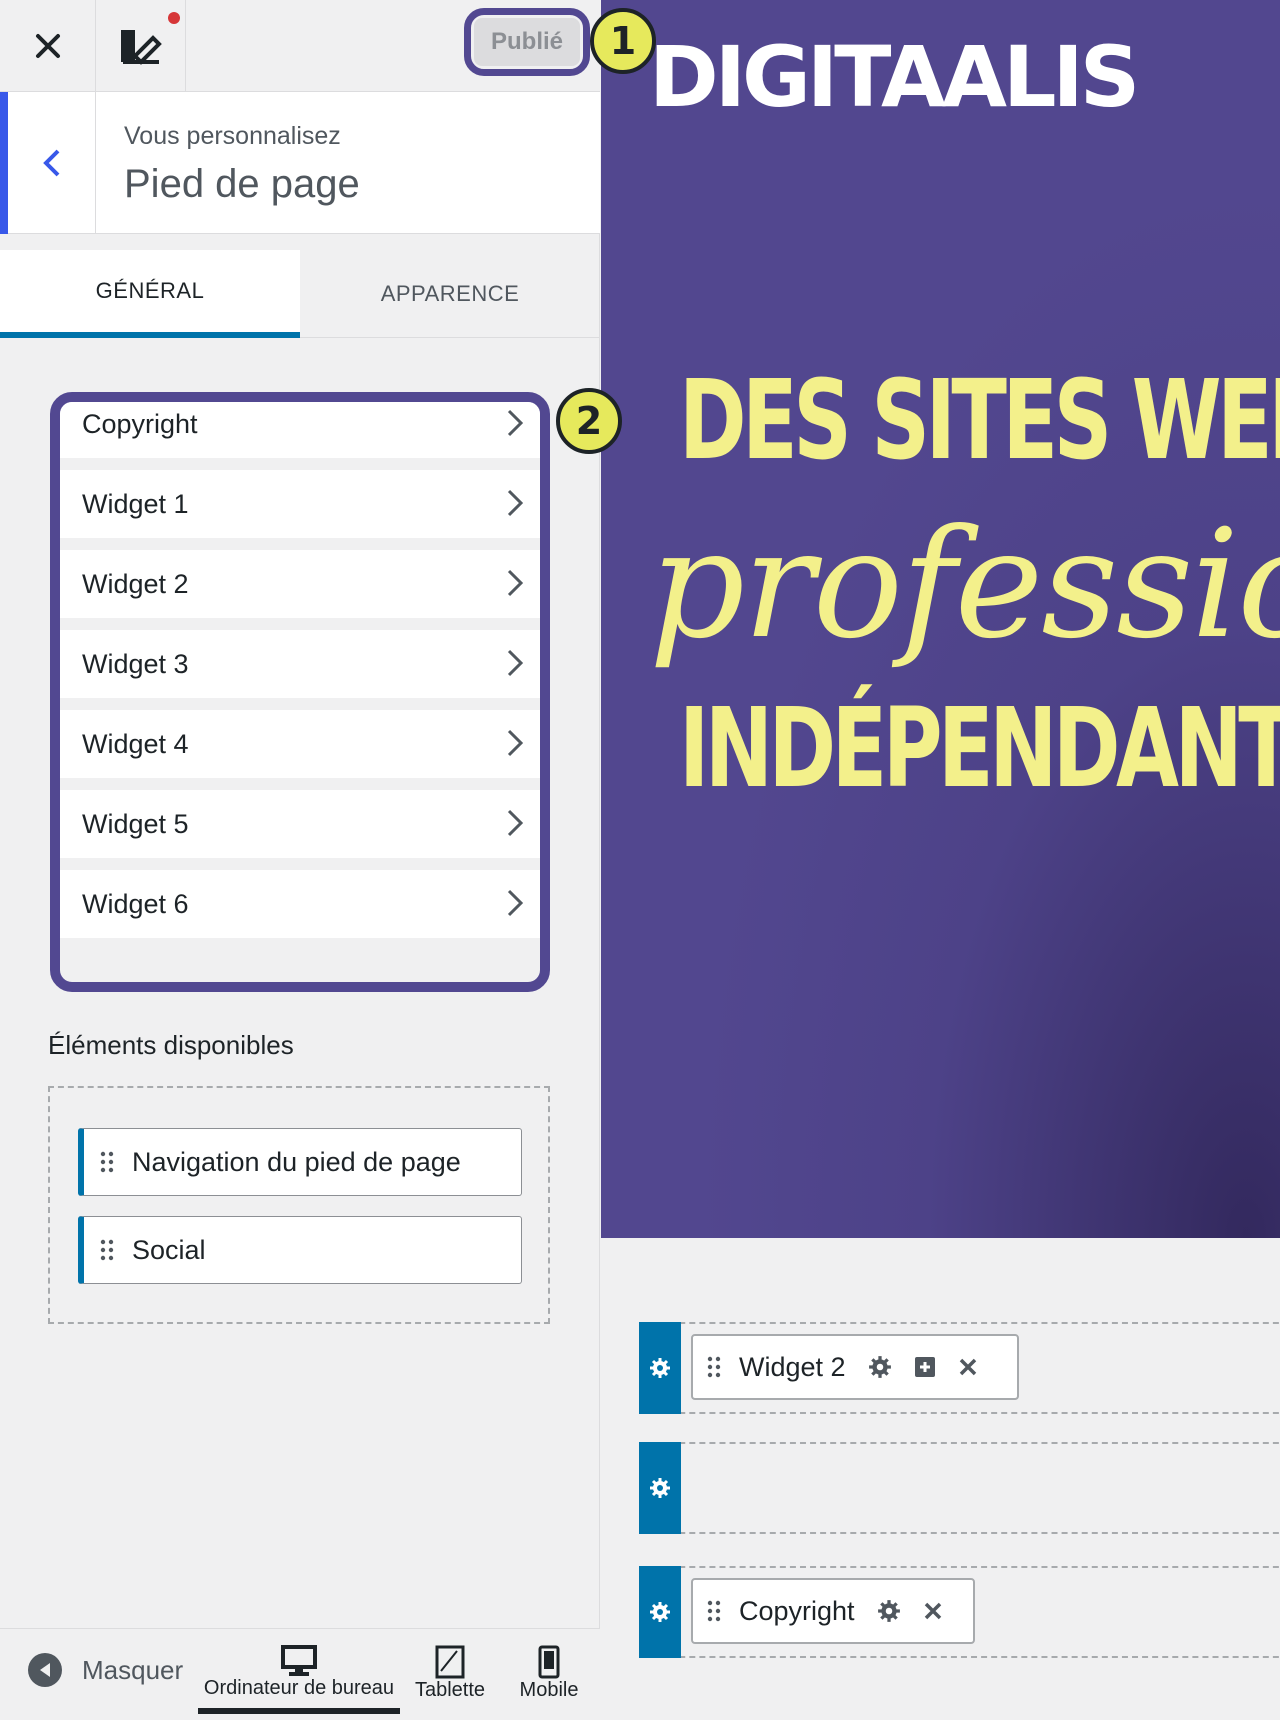  What do you see at coordinates (549, 1662) in the screenshot?
I see `mobile-icon` at bounding box center [549, 1662].